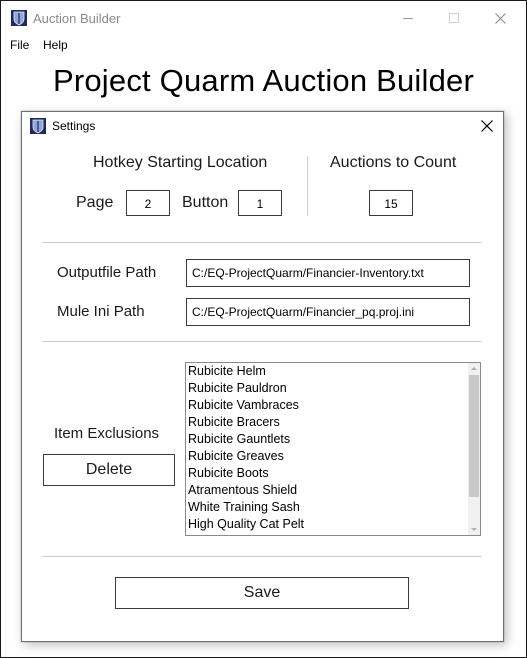  I want to click on scroll-down-icon, so click(474, 529).